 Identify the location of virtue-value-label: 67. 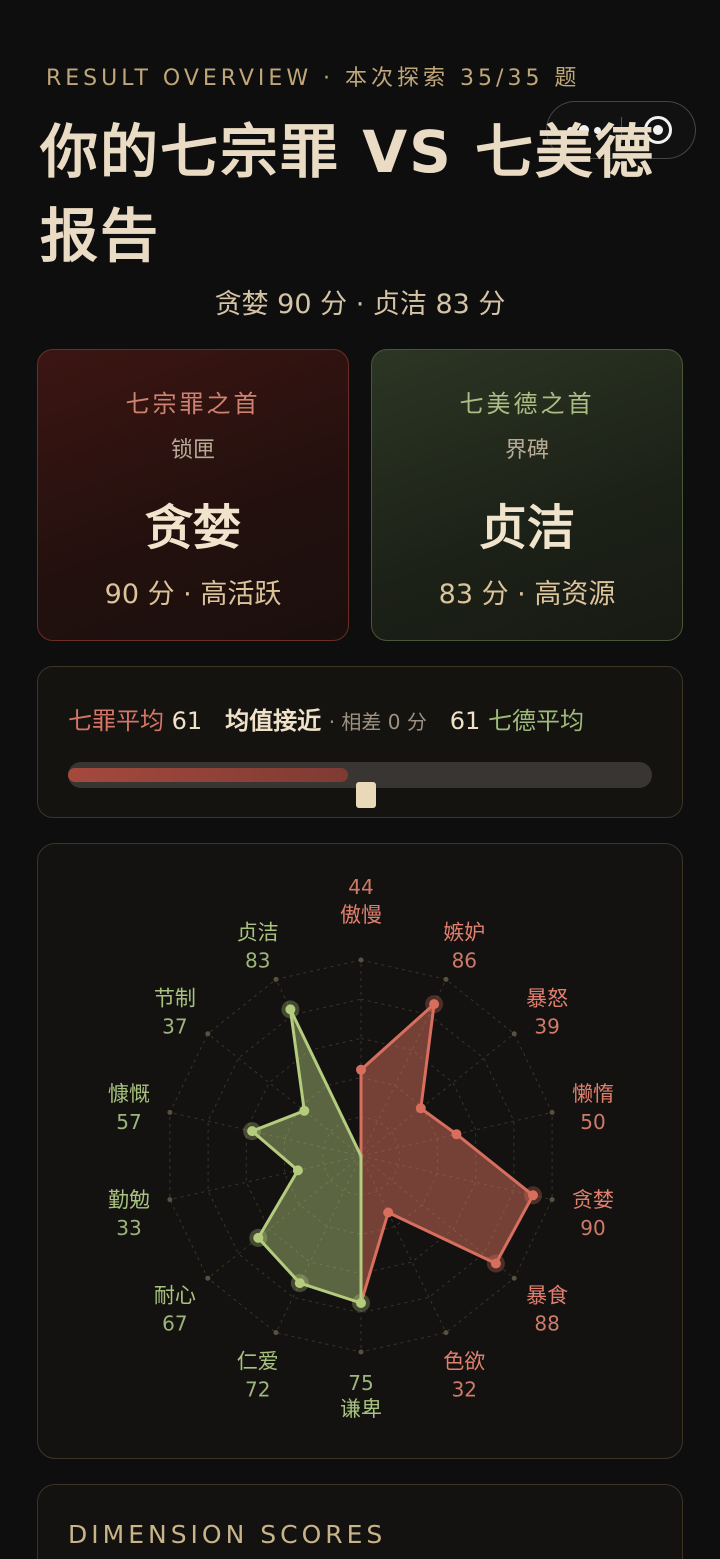
(174, 1323).